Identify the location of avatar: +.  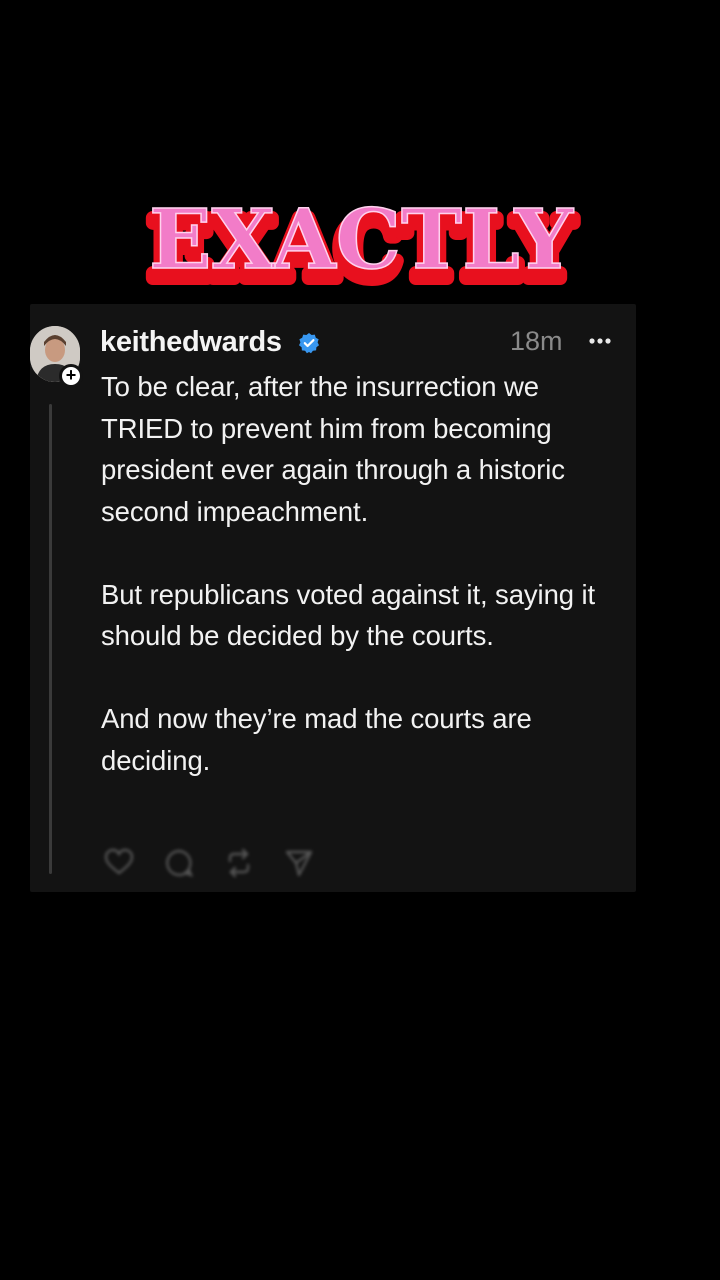
(56, 357).